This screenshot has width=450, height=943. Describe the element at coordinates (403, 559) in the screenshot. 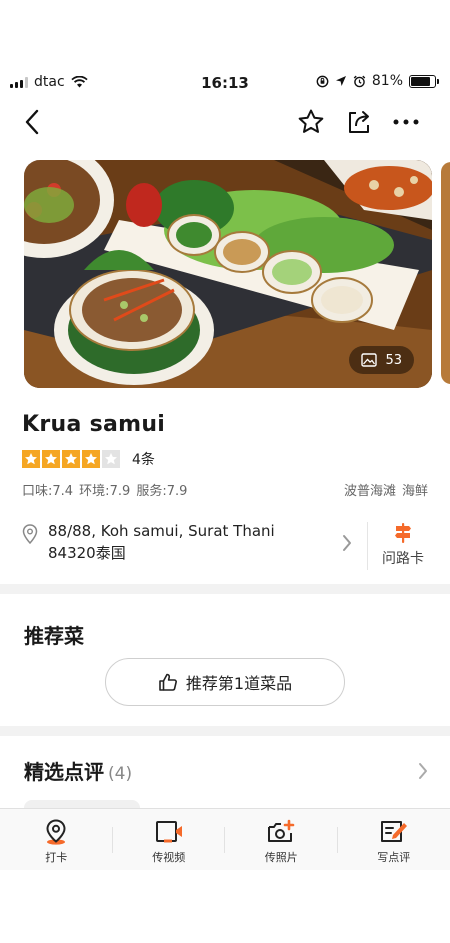

I see `route-card-label: 问路卡` at that location.